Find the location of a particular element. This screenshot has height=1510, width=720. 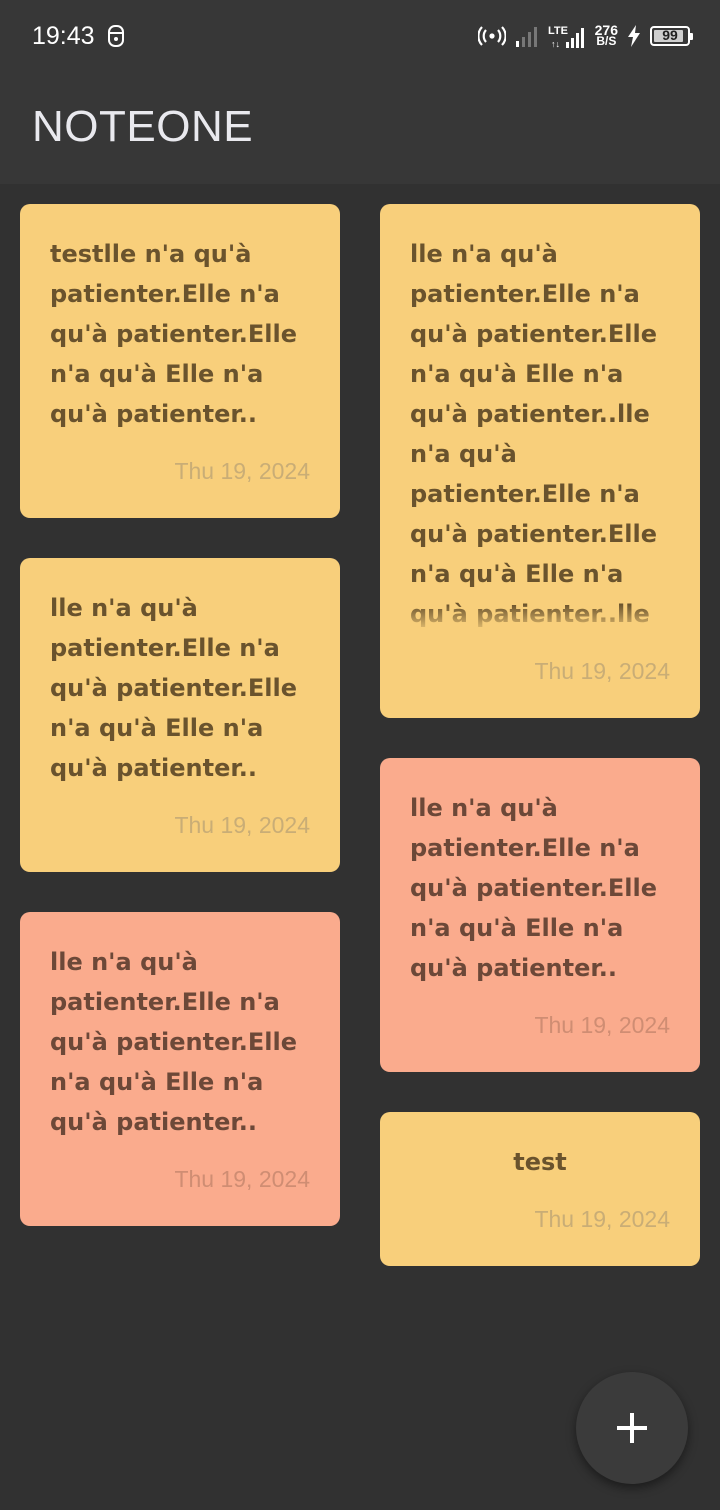

text-fade is located at coordinates (540, 619).